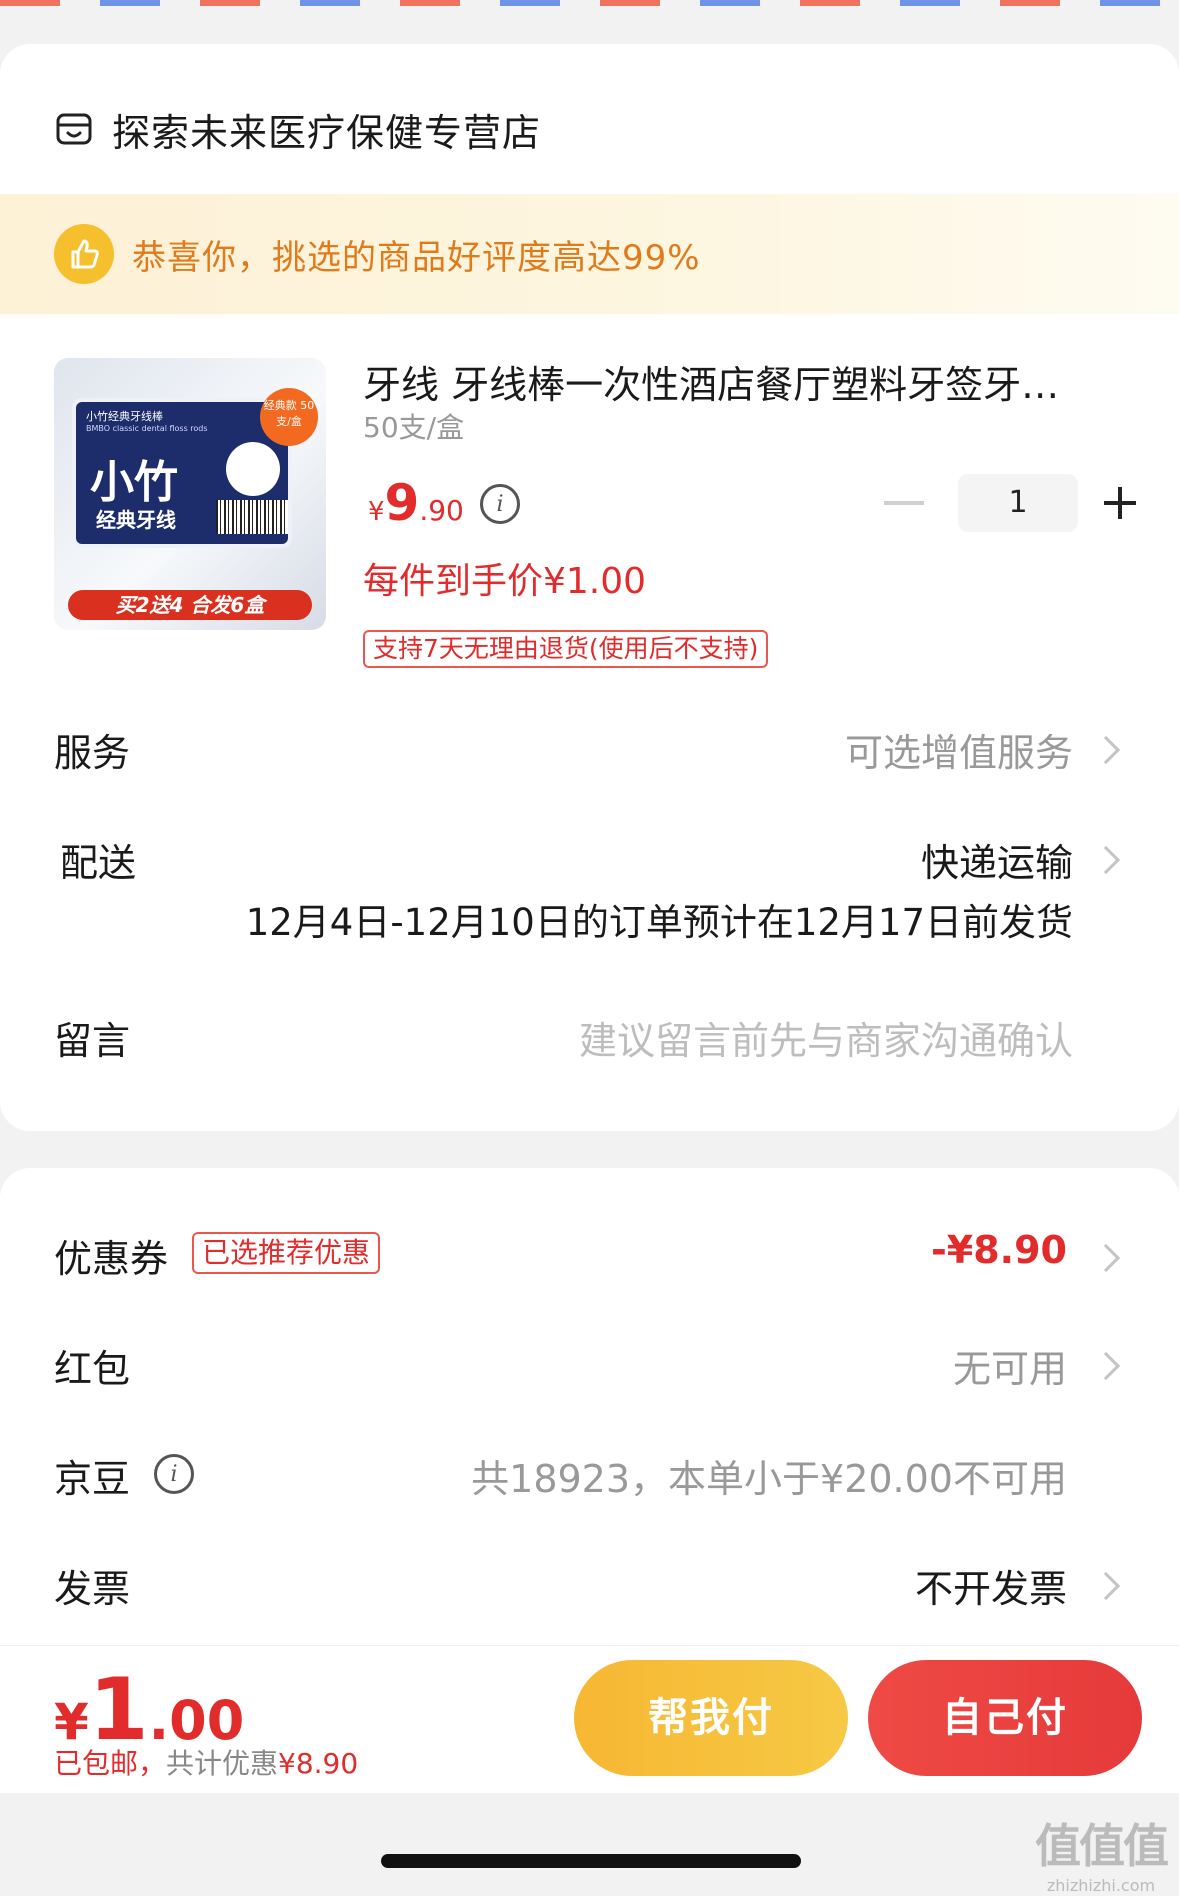 This screenshot has width=1179, height=1896. I want to click on invoice-value: 不开发票, so click(991, 1585).